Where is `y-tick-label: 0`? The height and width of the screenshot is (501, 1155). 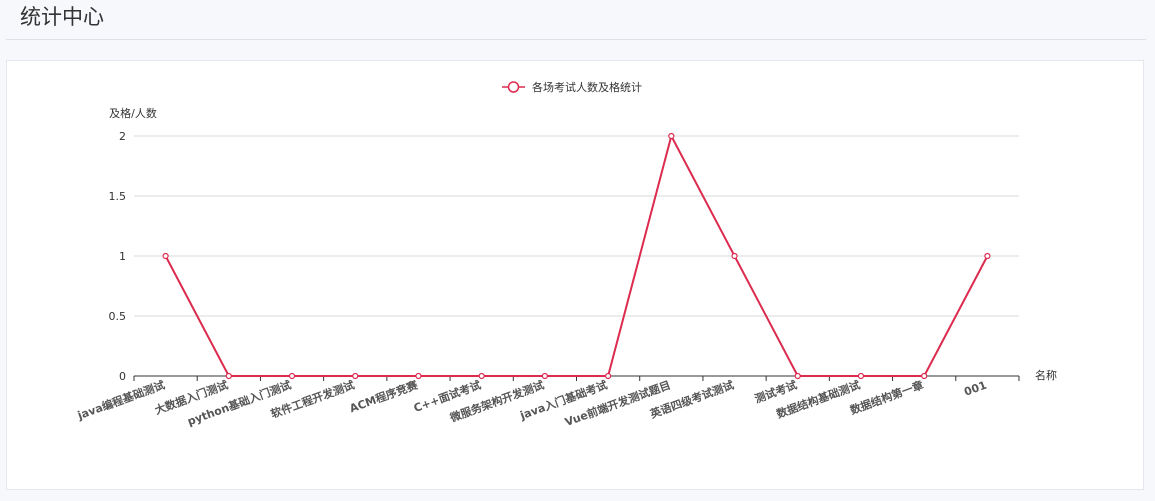 y-tick-label: 0 is located at coordinates (122, 376).